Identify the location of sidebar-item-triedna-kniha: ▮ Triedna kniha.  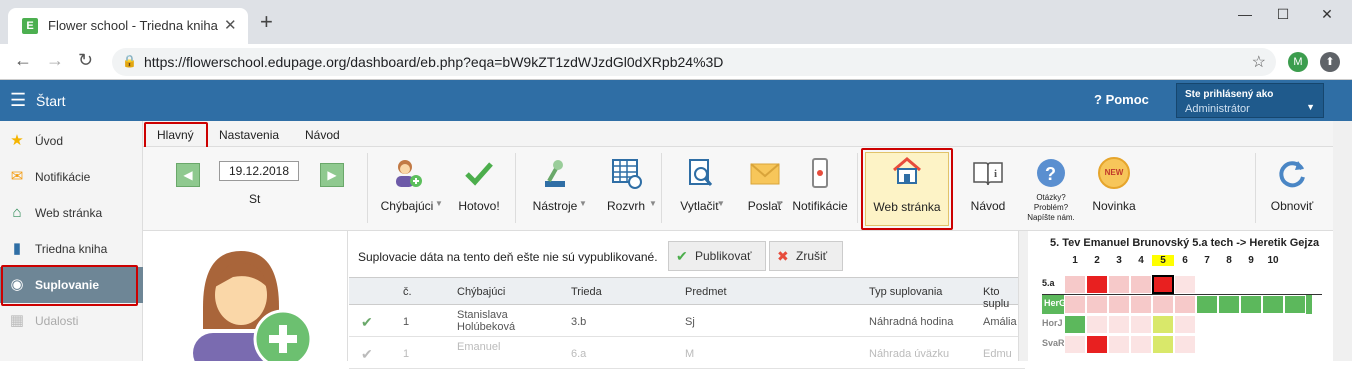
(71, 249).